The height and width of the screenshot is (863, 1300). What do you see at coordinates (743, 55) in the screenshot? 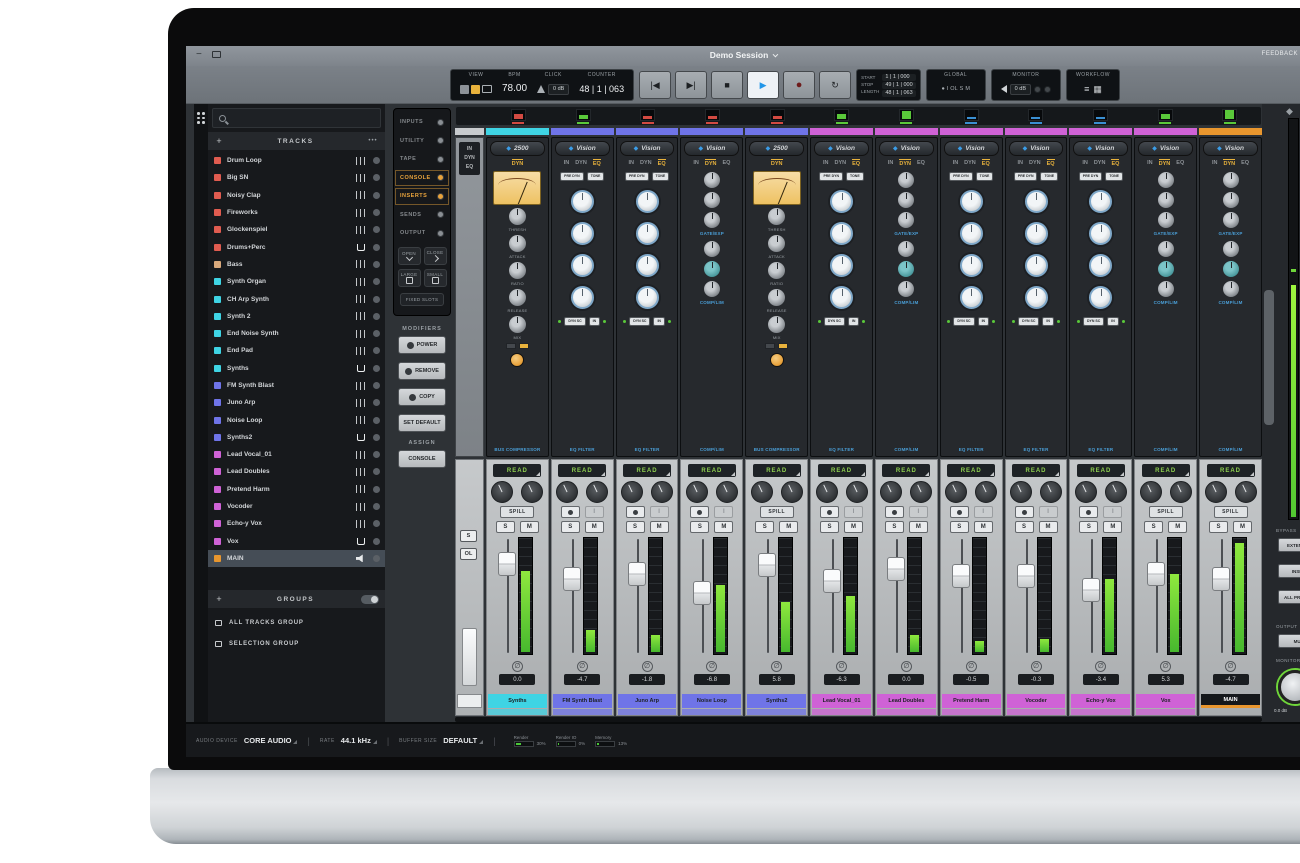
I see `session-selector: Demo Session` at bounding box center [743, 55].